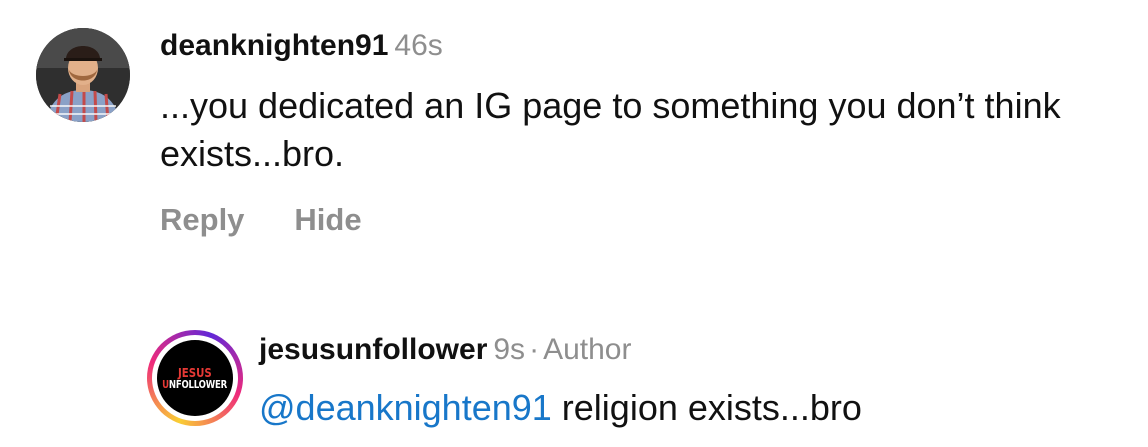 The width and height of the screenshot is (1148, 447). What do you see at coordinates (587, 349) in the screenshot?
I see `author-badge: Author` at bounding box center [587, 349].